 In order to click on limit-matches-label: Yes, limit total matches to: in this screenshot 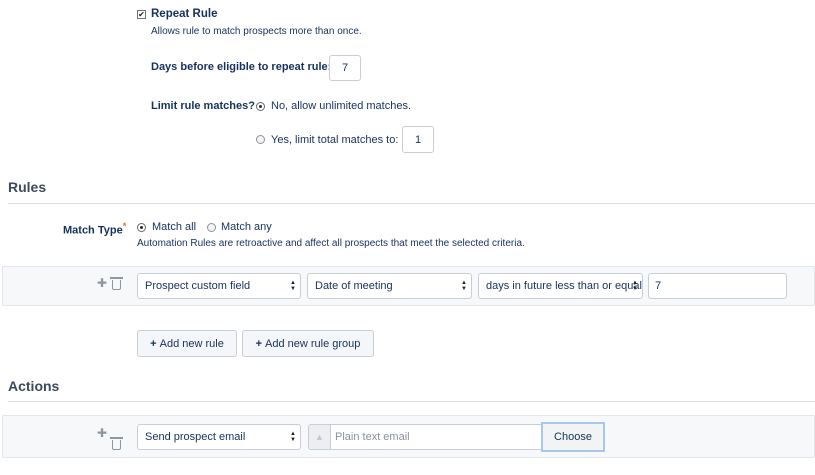, I will do `click(335, 140)`.